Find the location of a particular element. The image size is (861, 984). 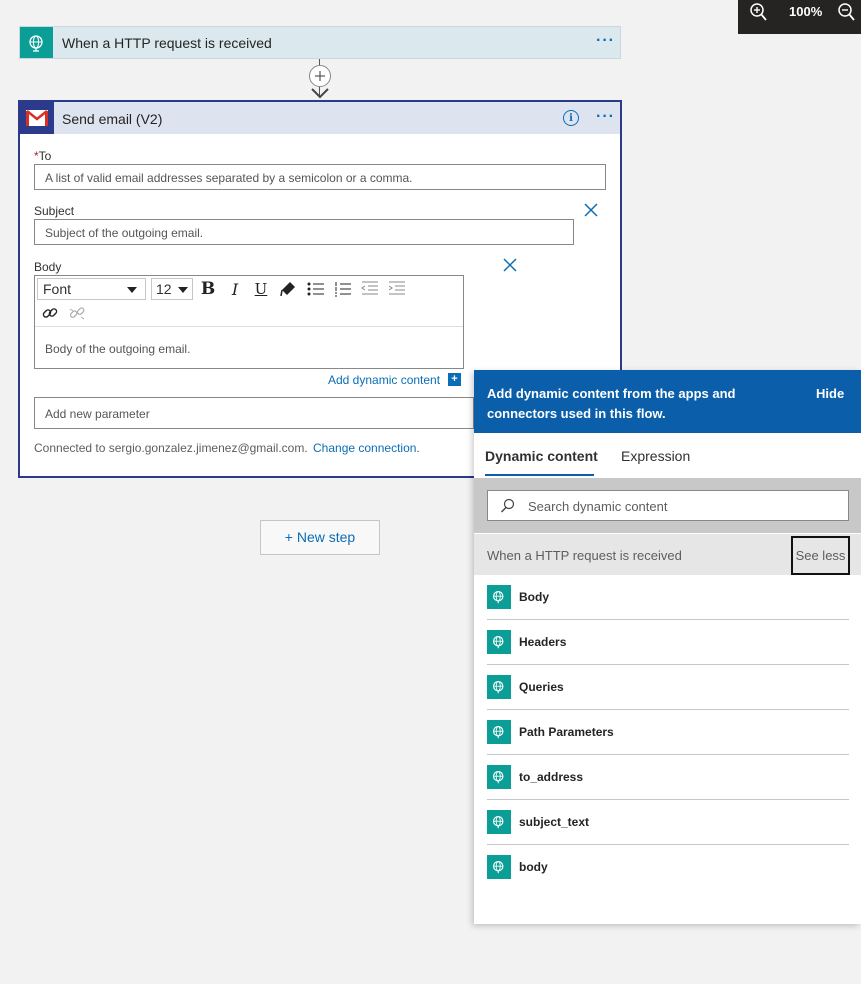

zoom-level: 100% is located at coordinates (806, 11).